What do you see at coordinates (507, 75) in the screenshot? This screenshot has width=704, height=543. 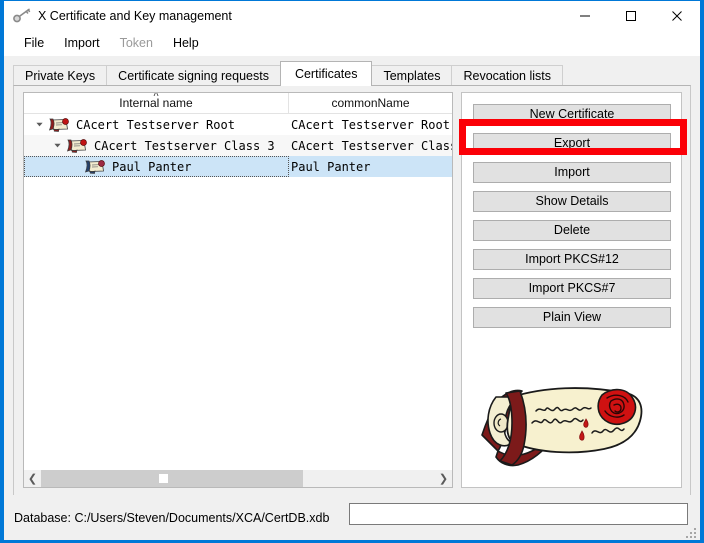 I see `tab-revocation-lists: Revocation lists` at bounding box center [507, 75].